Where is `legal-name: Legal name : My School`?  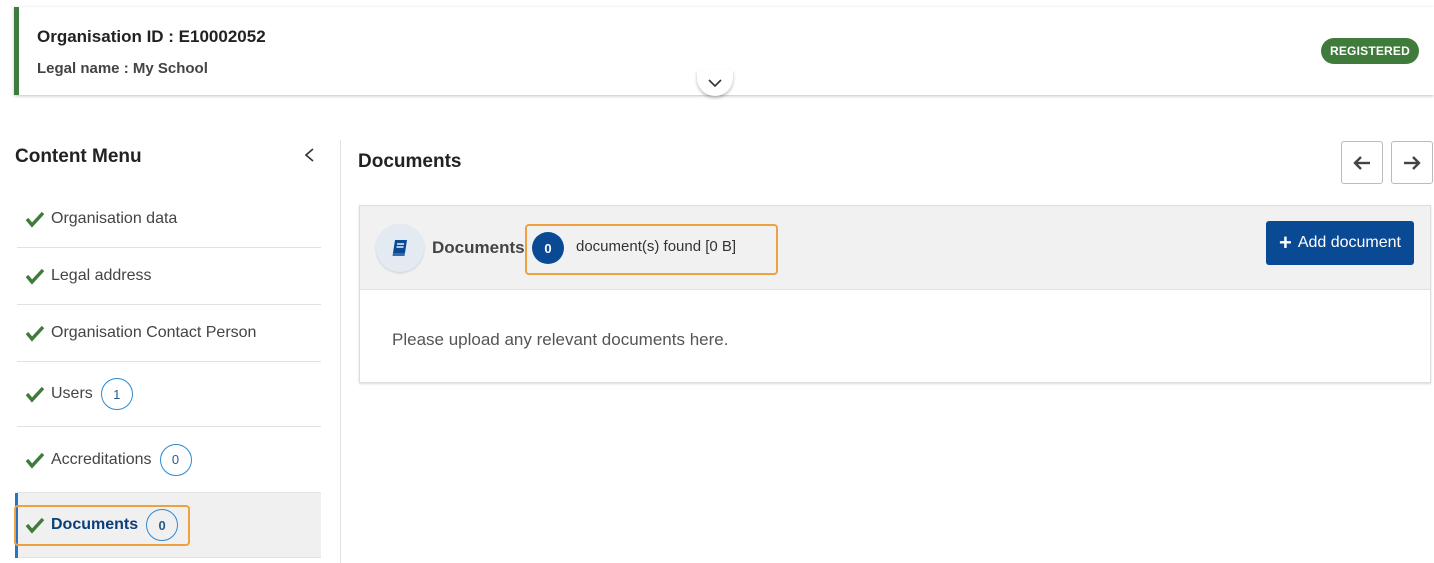
legal-name: Legal name : My School is located at coordinates (122, 68).